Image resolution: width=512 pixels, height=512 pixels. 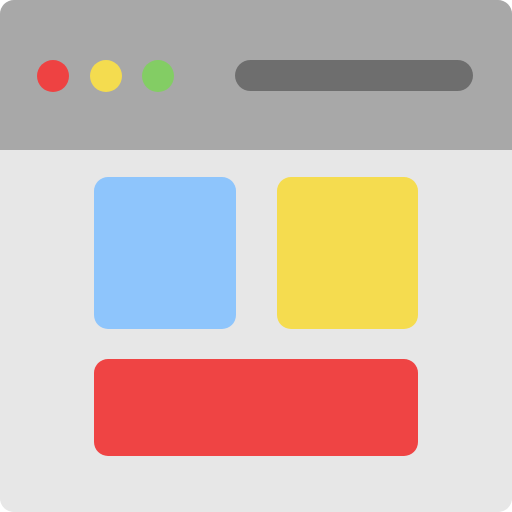 I want to click on red-banner, so click(x=256, y=407).